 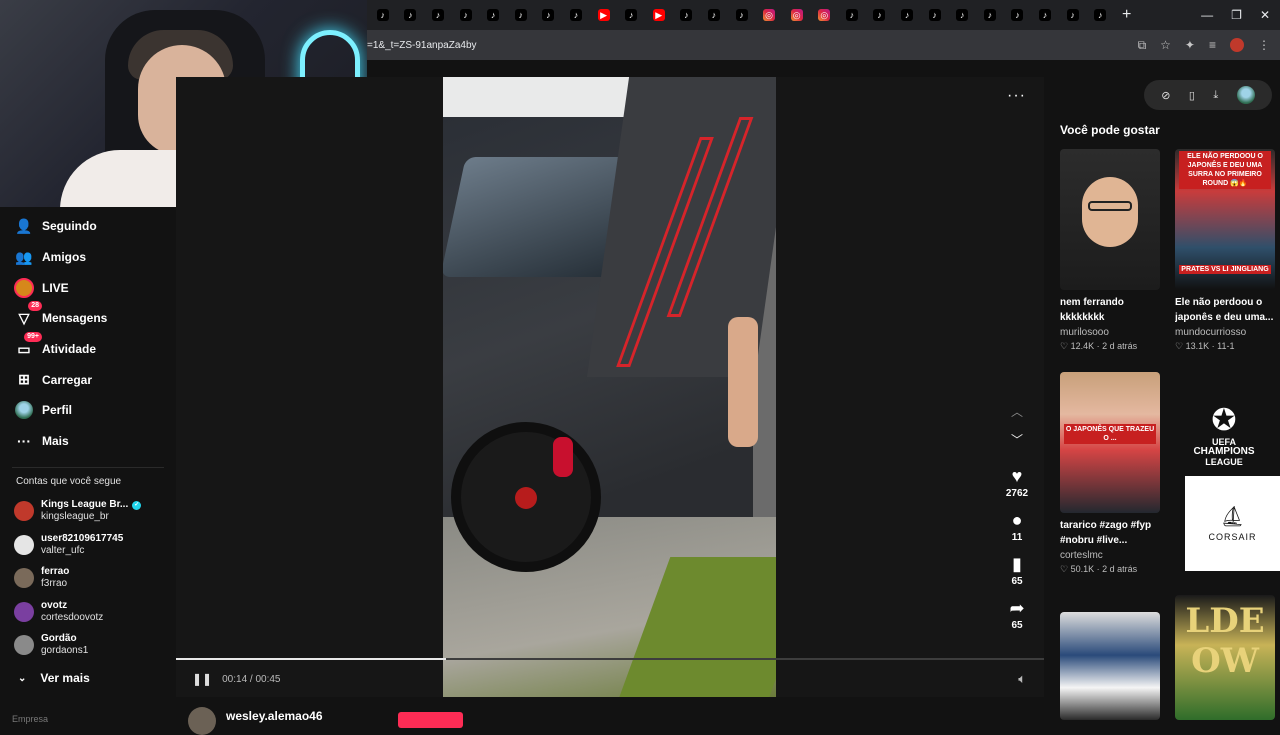 What do you see at coordinates (72, 606) in the screenshot?
I see `account-name-row: ovotz` at bounding box center [72, 606].